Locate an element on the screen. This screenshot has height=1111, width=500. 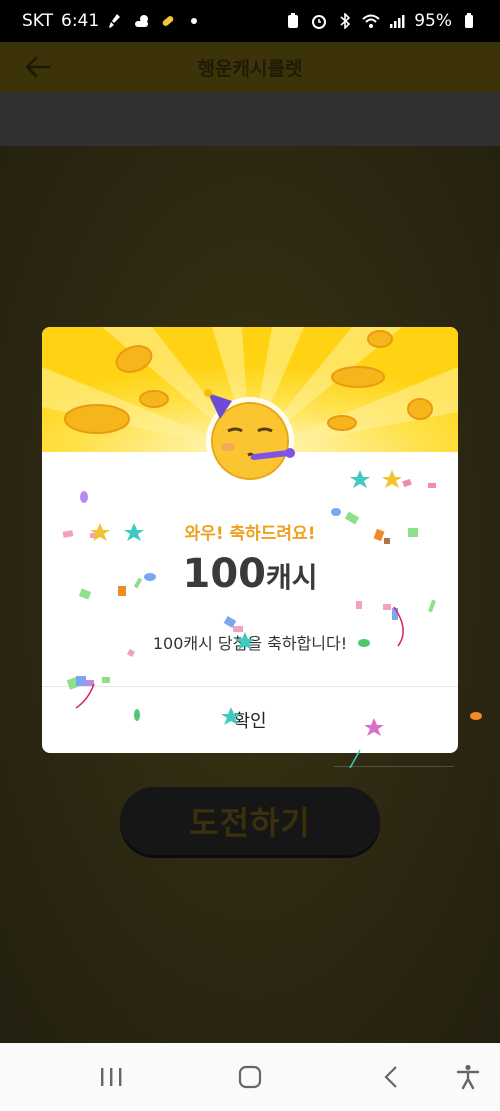
signal-icon is located at coordinates (397, 21).